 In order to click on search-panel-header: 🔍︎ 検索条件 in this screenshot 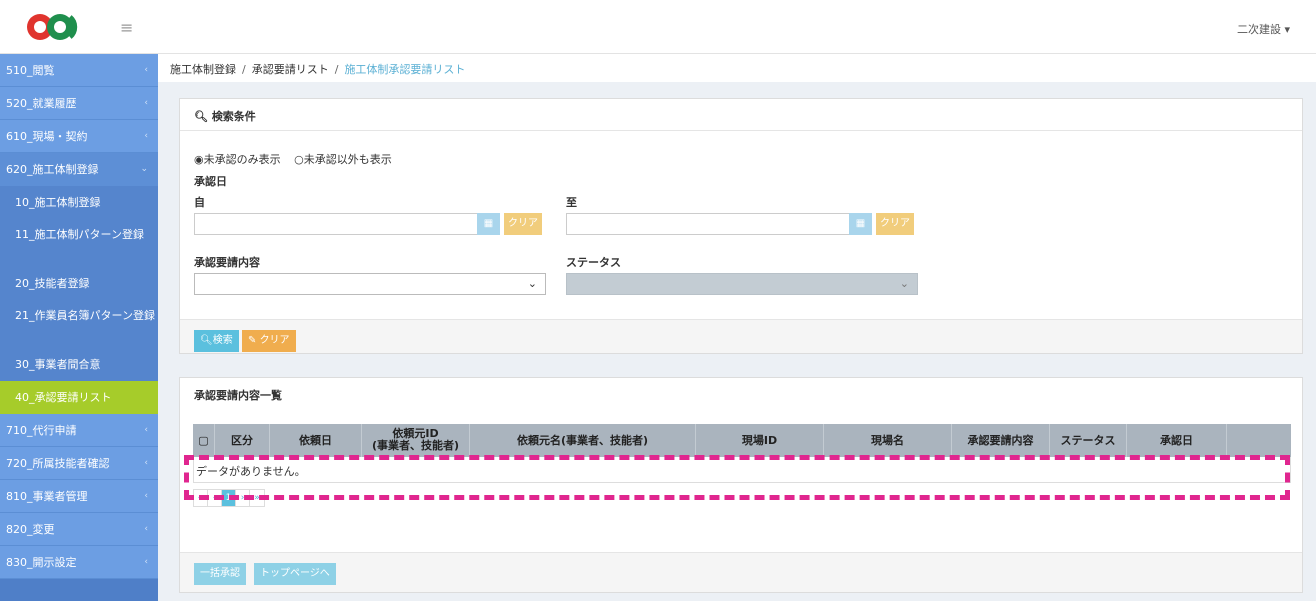, I will do `click(741, 115)`.